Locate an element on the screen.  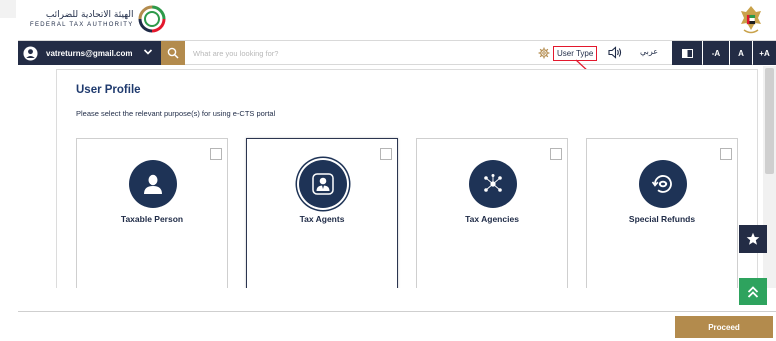
page-title: User Profile is located at coordinates (108, 90).